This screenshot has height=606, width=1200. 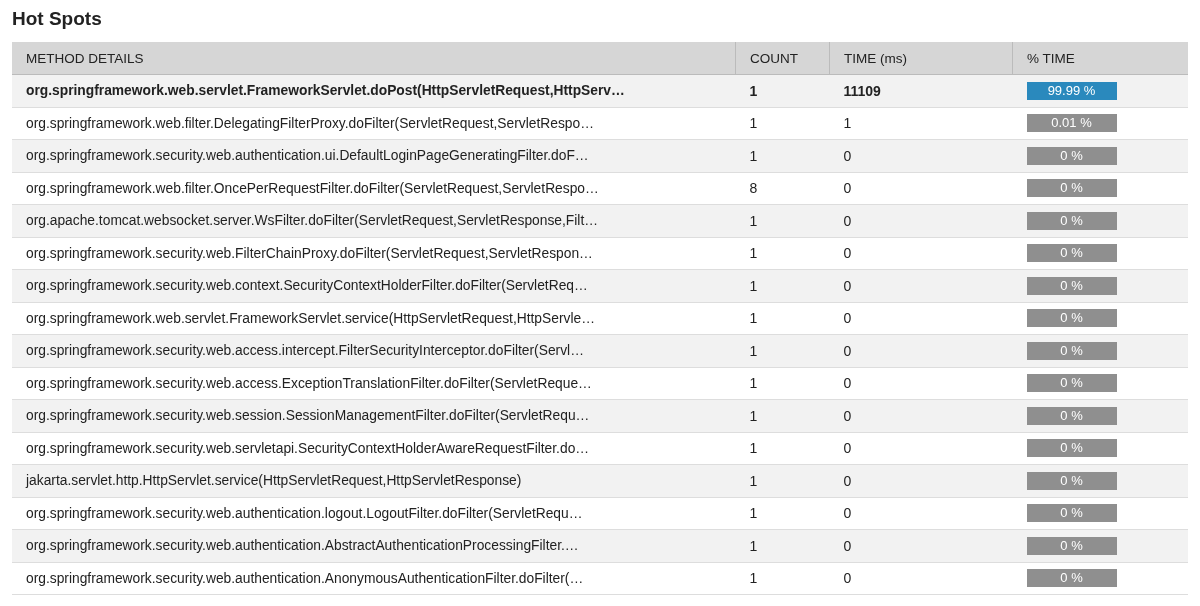 What do you see at coordinates (1071, 123) in the screenshot?
I see `percent-badge: 0.01 %` at bounding box center [1071, 123].